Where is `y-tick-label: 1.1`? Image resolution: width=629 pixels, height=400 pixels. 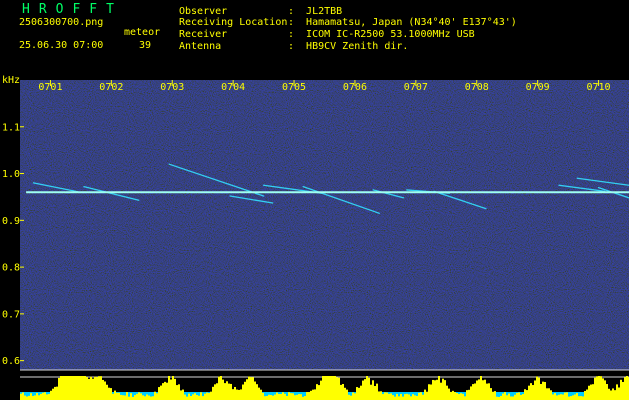 y-tick-label: 1.1 is located at coordinates (11, 127).